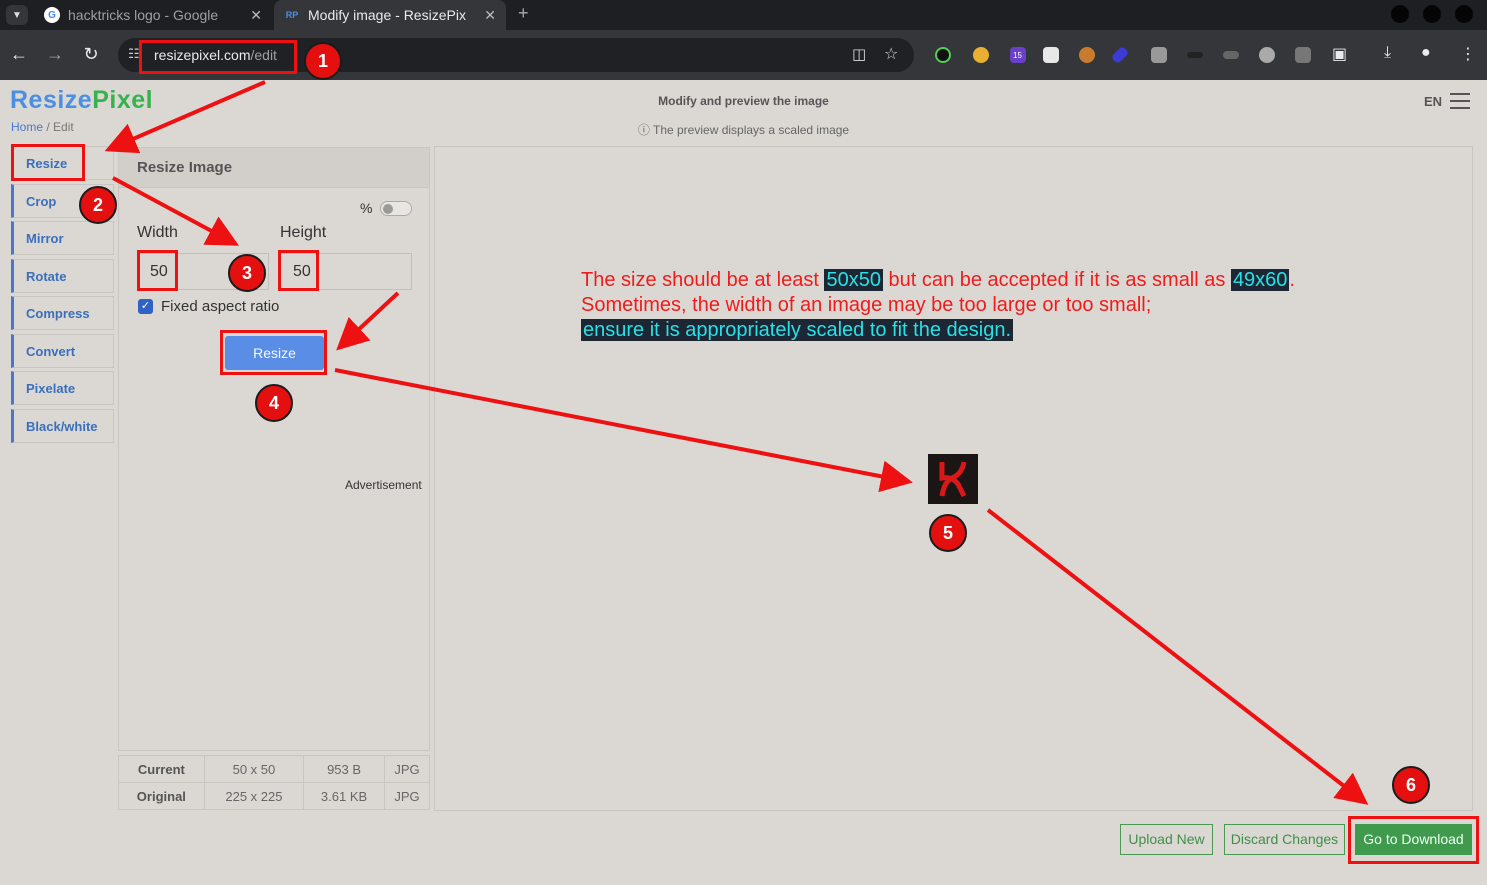 Image resolution: width=1487 pixels, height=885 pixels. Describe the element at coordinates (1411, 785) in the screenshot. I see `step-badge-6: 6` at that location.